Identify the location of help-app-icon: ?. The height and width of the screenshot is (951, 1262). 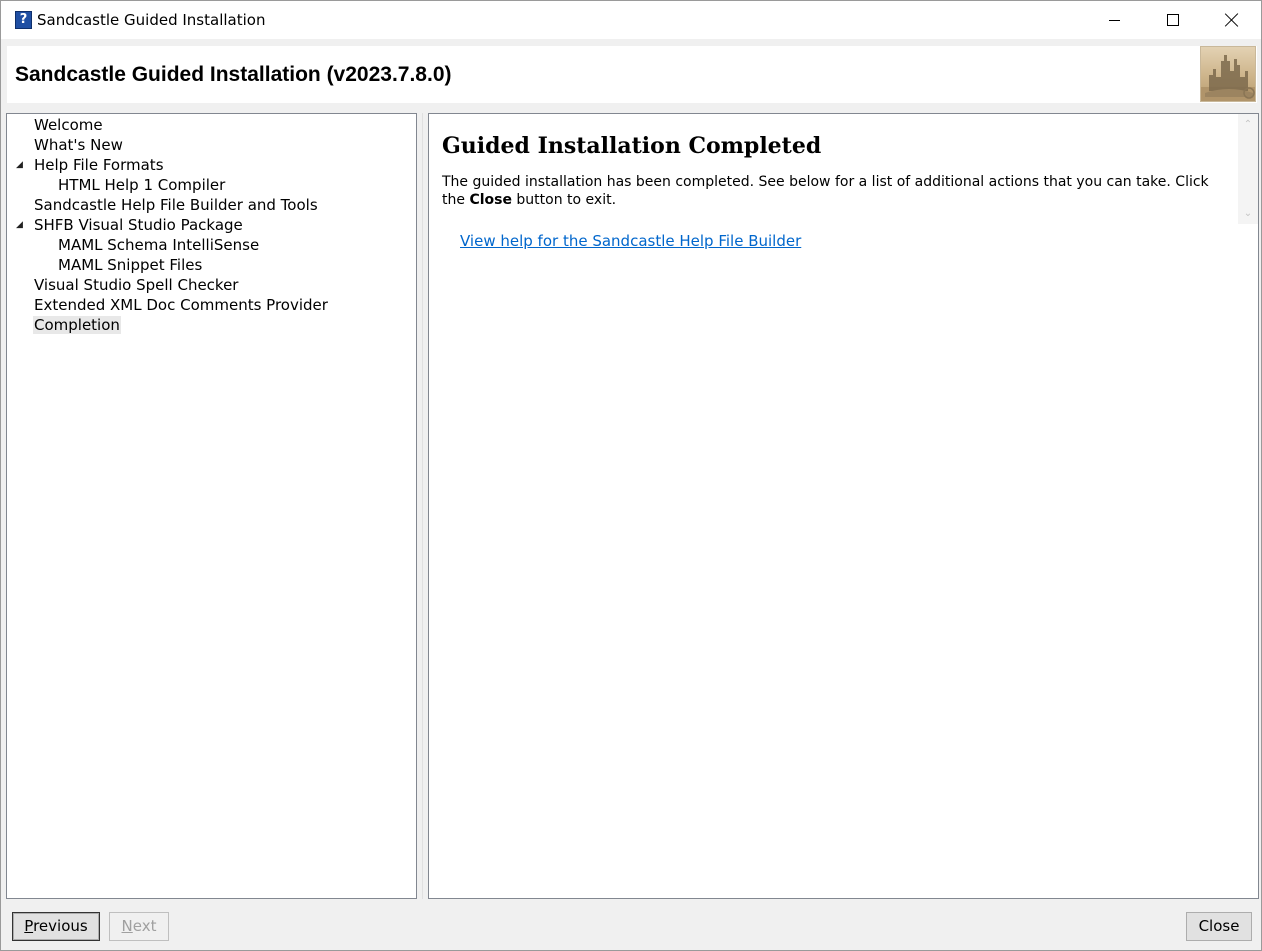
(23, 20).